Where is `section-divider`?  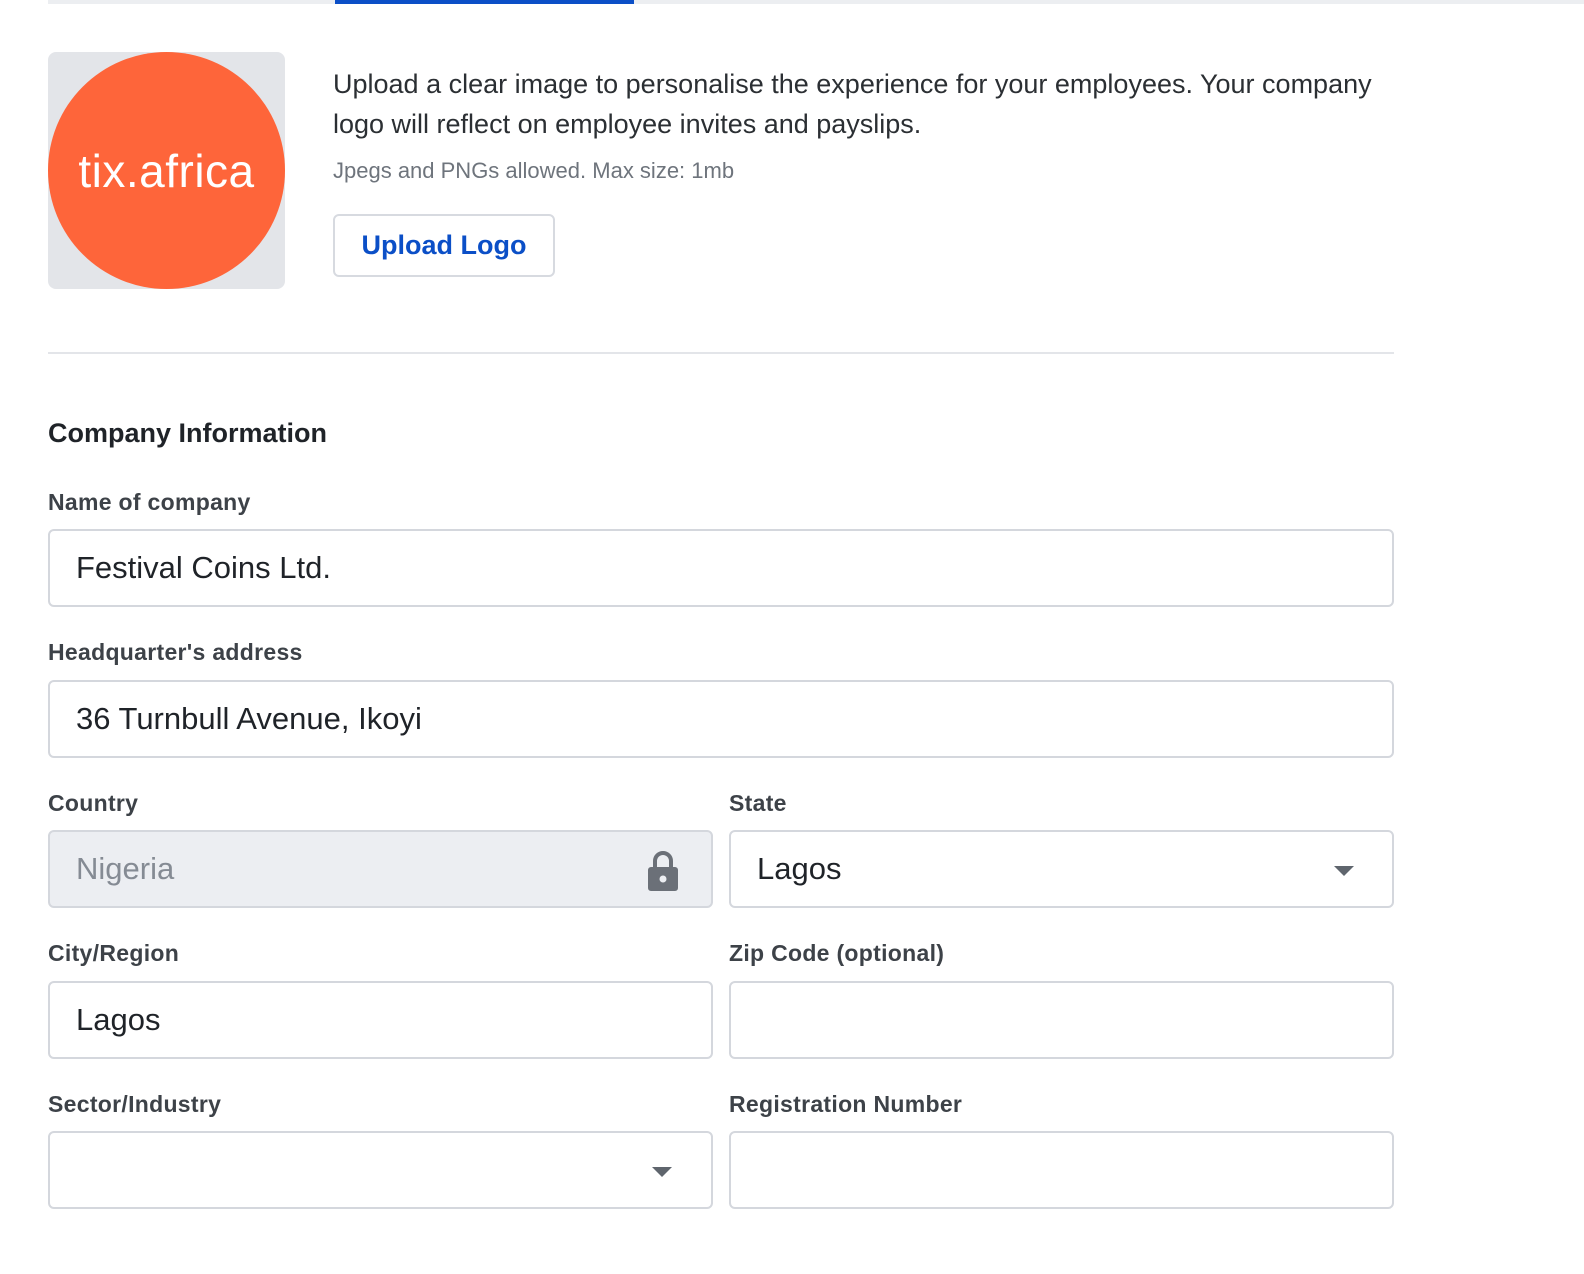 section-divider is located at coordinates (721, 353).